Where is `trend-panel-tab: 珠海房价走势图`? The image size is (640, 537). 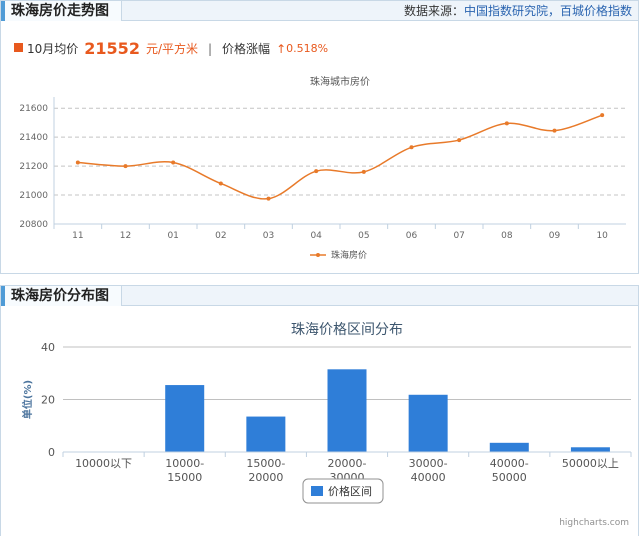 trend-panel-tab: 珠海房价走势图 is located at coordinates (61, 11).